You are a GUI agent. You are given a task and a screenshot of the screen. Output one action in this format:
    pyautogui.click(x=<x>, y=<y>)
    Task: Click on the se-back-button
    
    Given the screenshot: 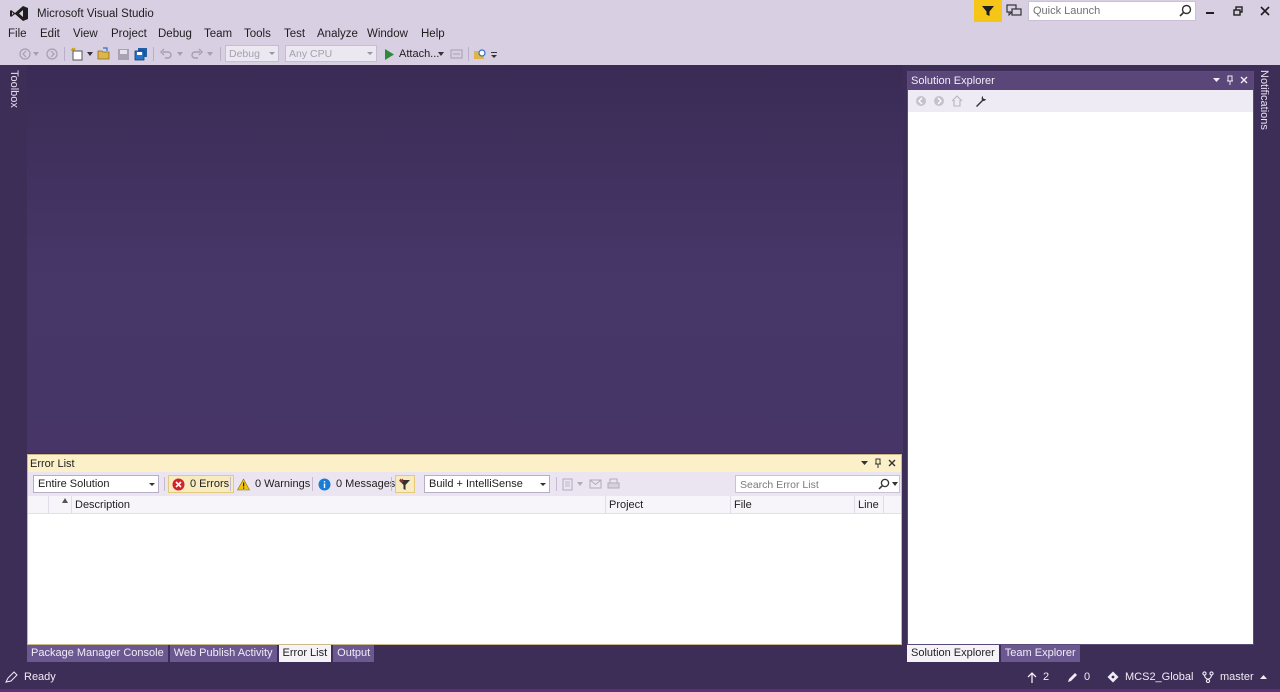 What is the action you would take?
    pyautogui.click(x=921, y=101)
    